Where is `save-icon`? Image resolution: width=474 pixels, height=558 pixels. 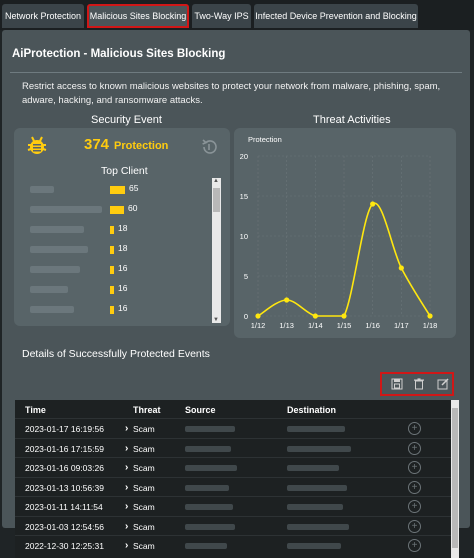
save-icon is located at coordinates (397, 385).